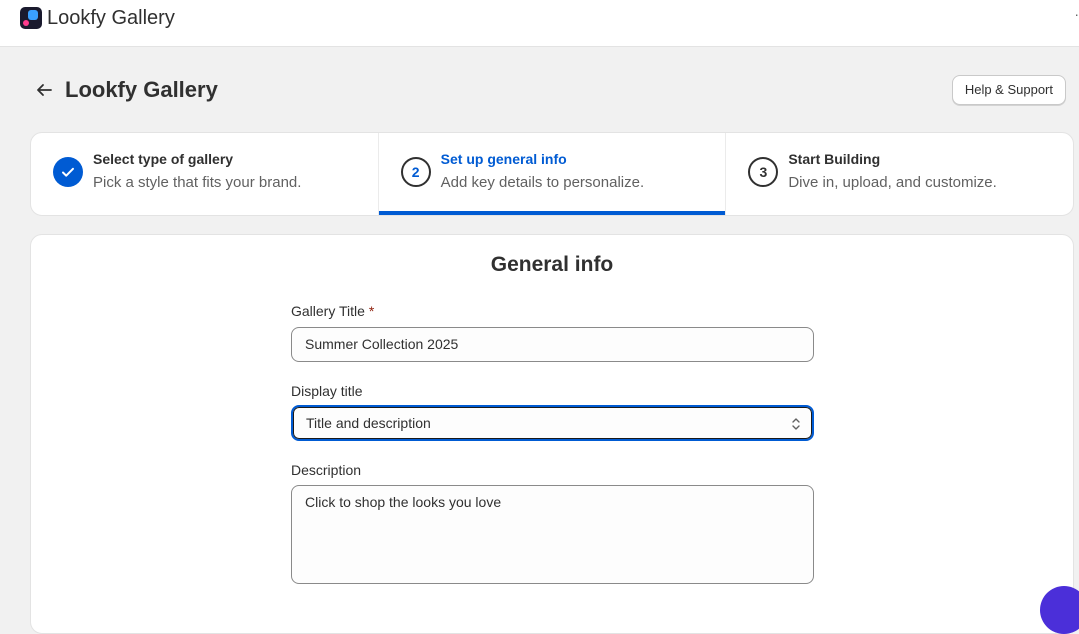  I want to click on gallery-title-label: Gallery Title *, so click(332, 311).